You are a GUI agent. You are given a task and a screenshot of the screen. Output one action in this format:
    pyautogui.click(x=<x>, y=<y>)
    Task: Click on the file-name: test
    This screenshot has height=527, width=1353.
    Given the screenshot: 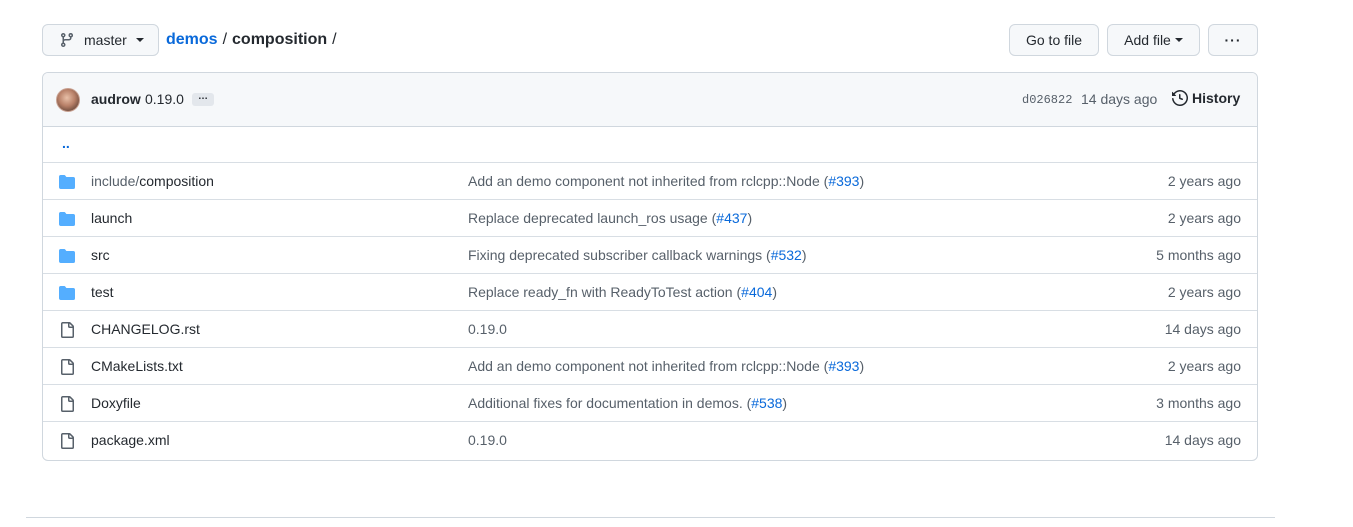 What is the action you would take?
    pyautogui.click(x=102, y=292)
    